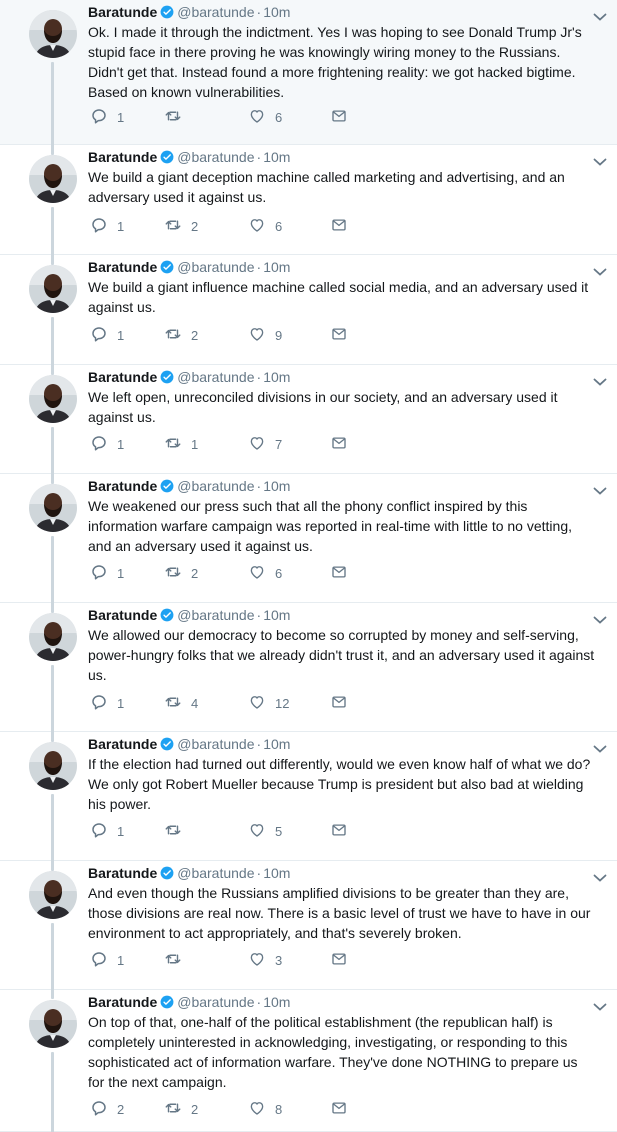  What do you see at coordinates (107, 1109) in the screenshot?
I see `reply-button: 2` at bounding box center [107, 1109].